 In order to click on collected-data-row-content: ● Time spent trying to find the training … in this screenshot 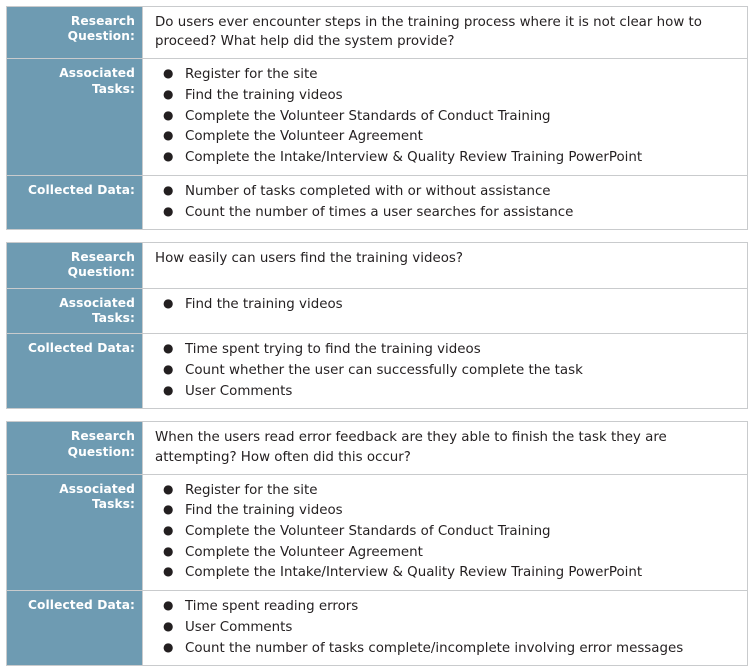, I will do `click(444, 371)`.